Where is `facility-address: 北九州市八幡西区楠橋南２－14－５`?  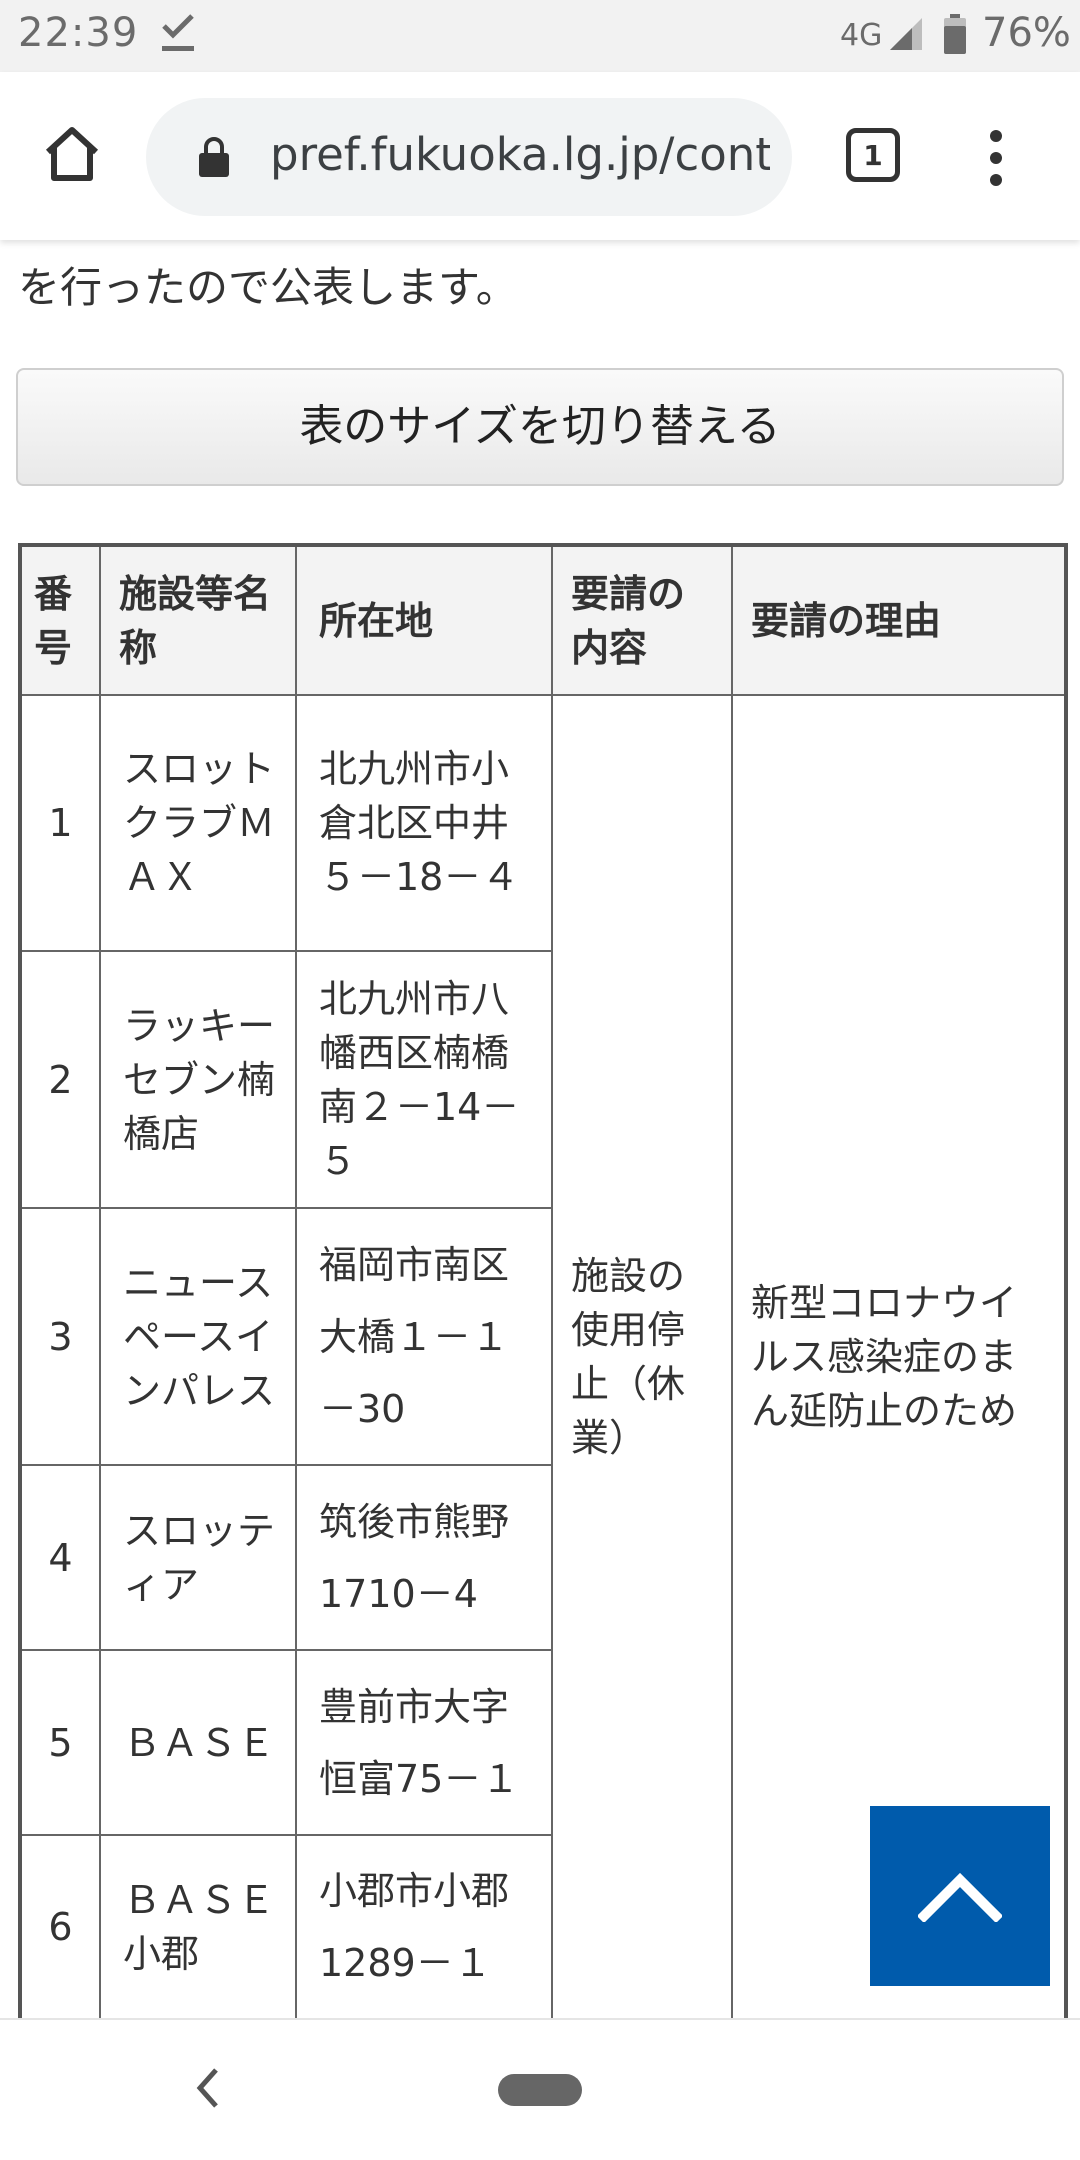 facility-address: 北九州市八幡西区楠橋南２－14－５ is located at coordinates (424, 1079).